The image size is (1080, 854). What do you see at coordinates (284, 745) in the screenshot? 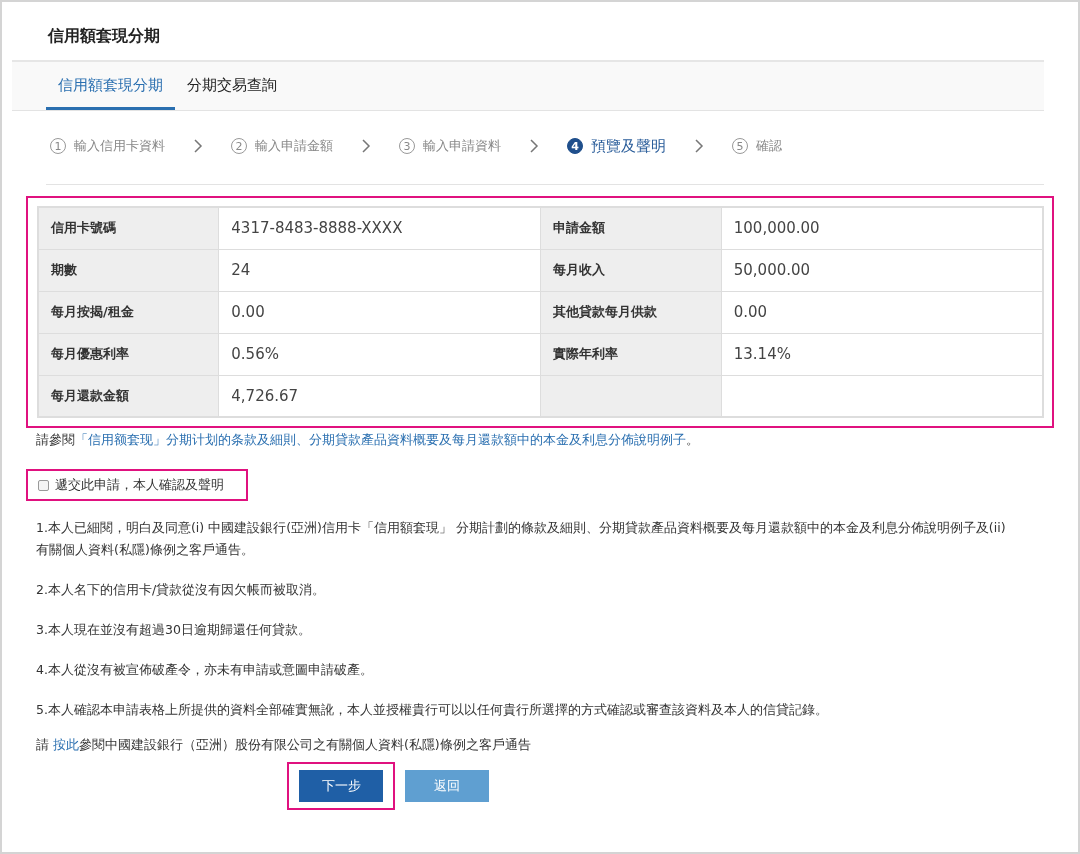
I see `notice-text: 請 按此參閱中國建設銀行（亞洲）股份有限公司之有關個人資料(私隱)條例之客戶通告` at bounding box center [284, 745].